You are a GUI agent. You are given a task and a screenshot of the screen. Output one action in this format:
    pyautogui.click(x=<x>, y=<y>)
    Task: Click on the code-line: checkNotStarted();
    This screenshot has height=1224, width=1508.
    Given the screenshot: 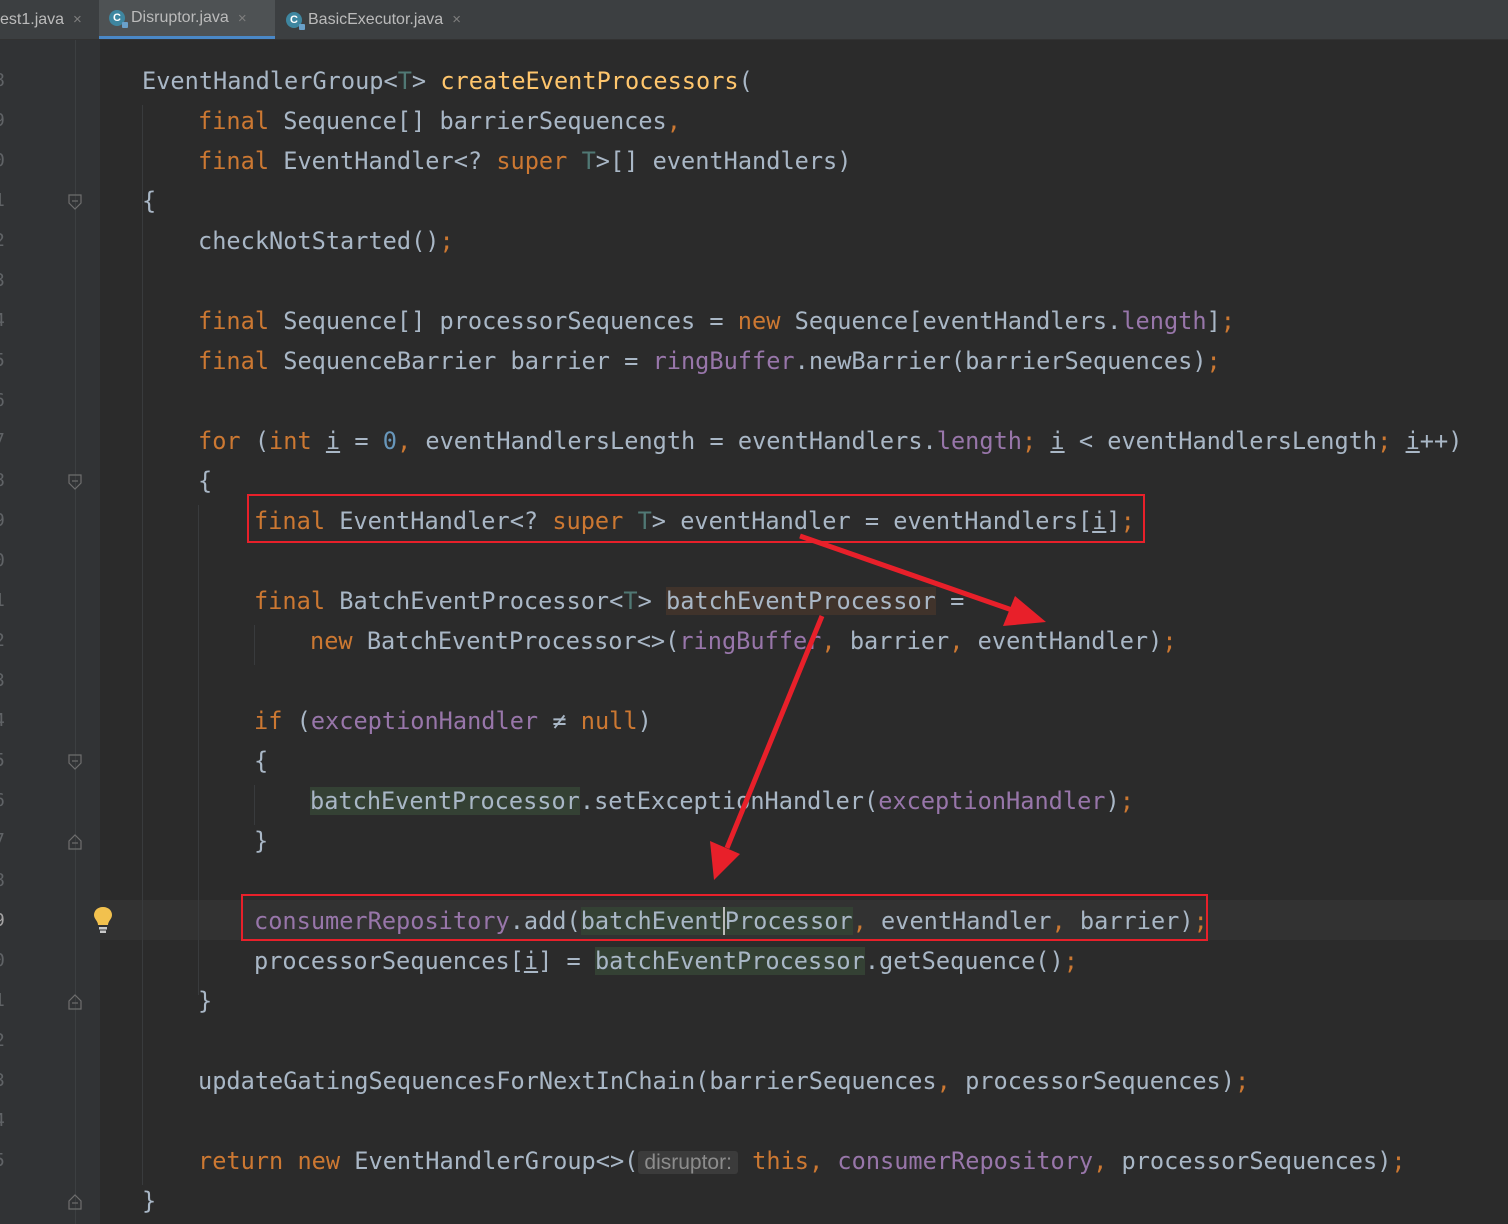 What is the action you would take?
    pyautogui.click(x=326, y=241)
    